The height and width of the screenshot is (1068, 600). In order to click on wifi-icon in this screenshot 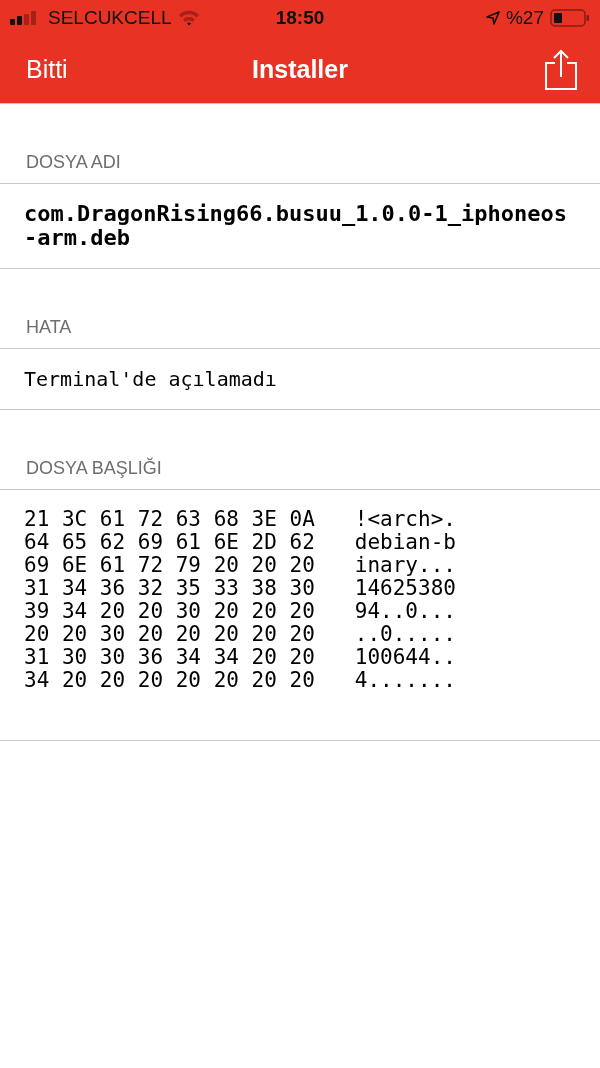, I will do `click(188, 18)`.